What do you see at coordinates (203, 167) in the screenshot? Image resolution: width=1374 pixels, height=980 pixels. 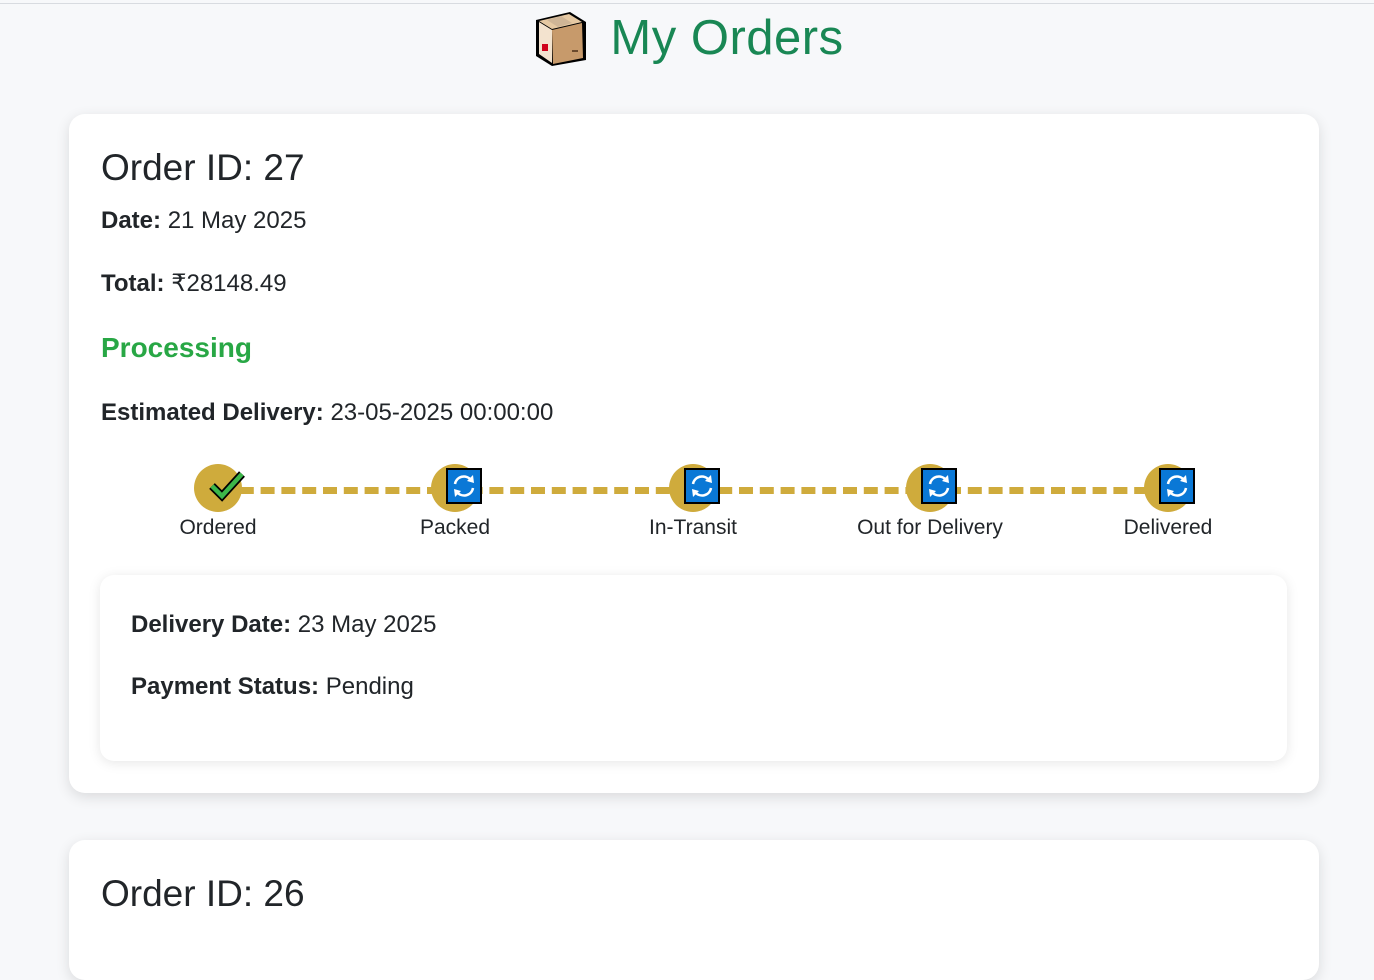 I see `order-id: Order ID: 27` at bounding box center [203, 167].